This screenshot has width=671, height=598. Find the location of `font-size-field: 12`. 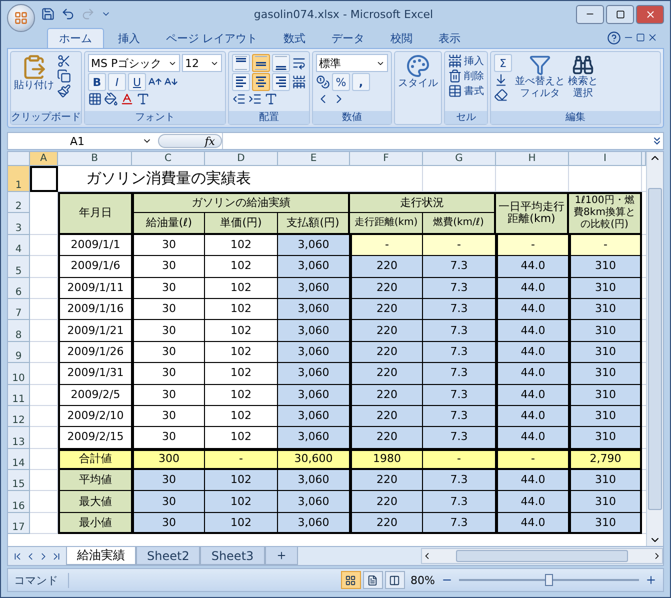

font-size-field: 12 is located at coordinates (202, 63).